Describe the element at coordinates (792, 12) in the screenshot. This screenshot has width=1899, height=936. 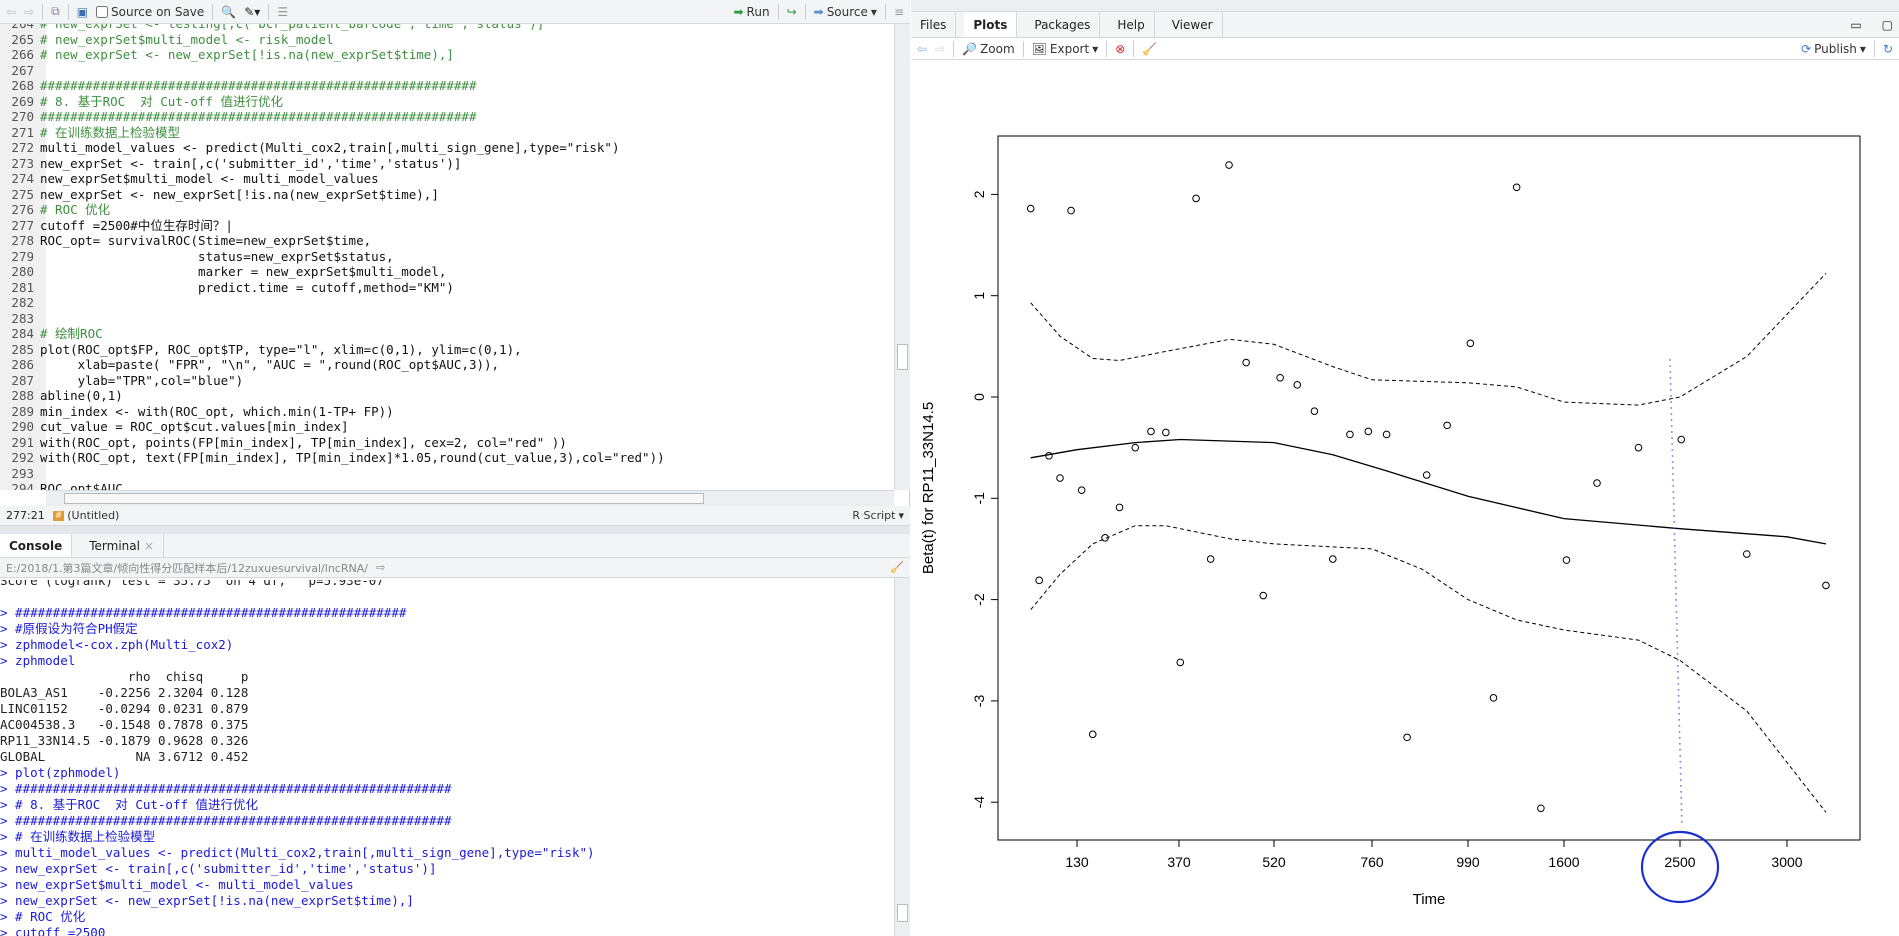
I see `rerun-icon: ↪` at that location.